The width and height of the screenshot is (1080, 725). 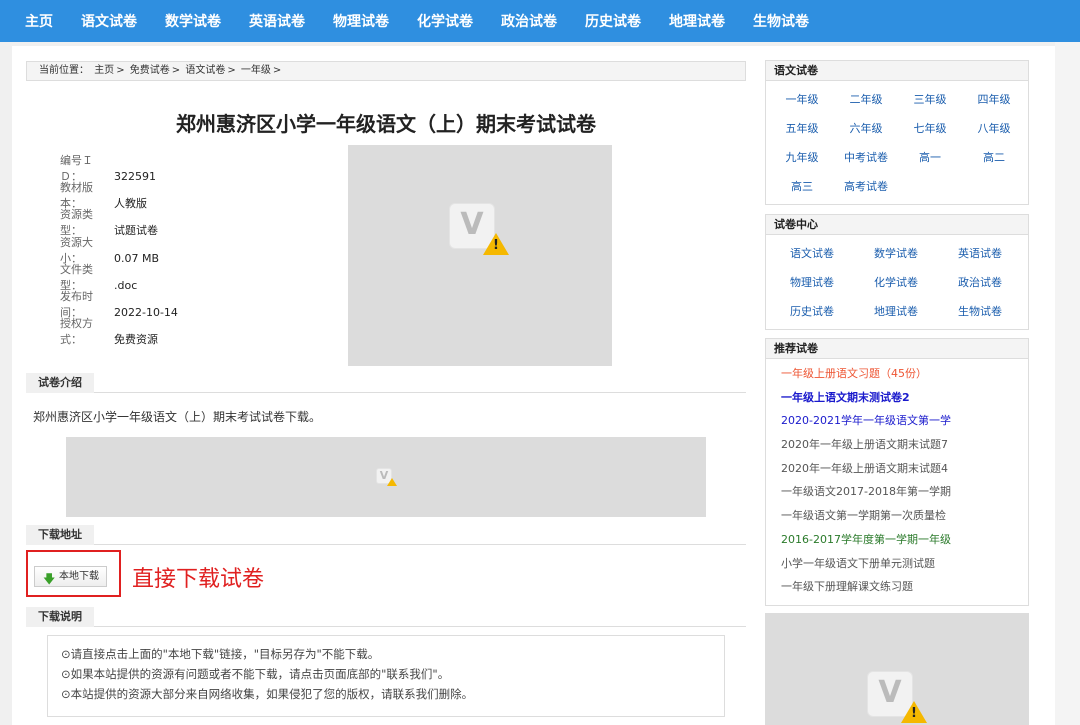 I want to click on sidebar-heading: 试卷中心, so click(x=897, y=225).